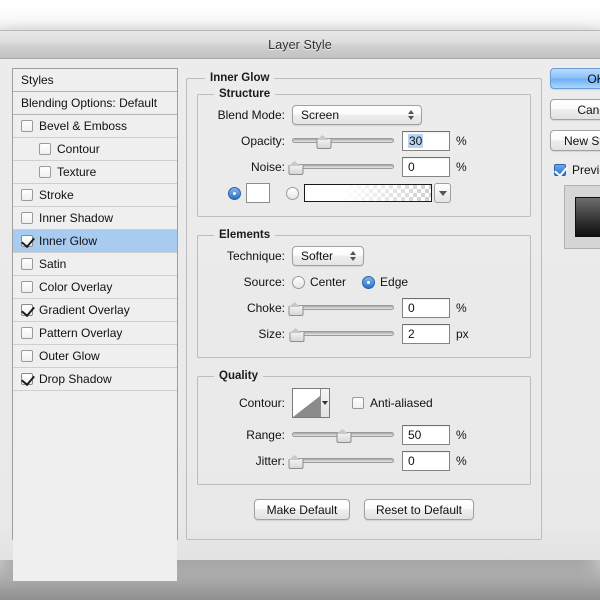  What do you see at coordinates (357, 115) in the screenshot?
I see `blend-mode-select: Screen` at bounding box center [357, 115].